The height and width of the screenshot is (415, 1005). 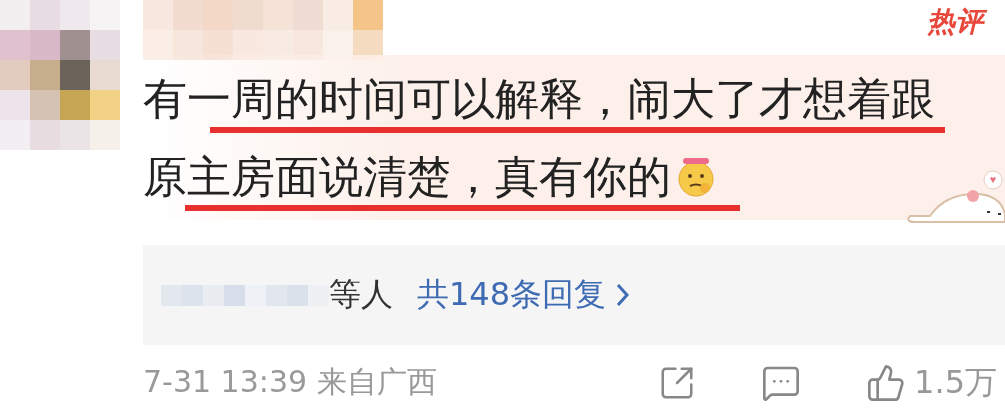 What do you see at coordinates (290, 382) in the screenshot?
I see `comment-meta: 7-31 13:39 来自广西` at bounding box center [290, 382].